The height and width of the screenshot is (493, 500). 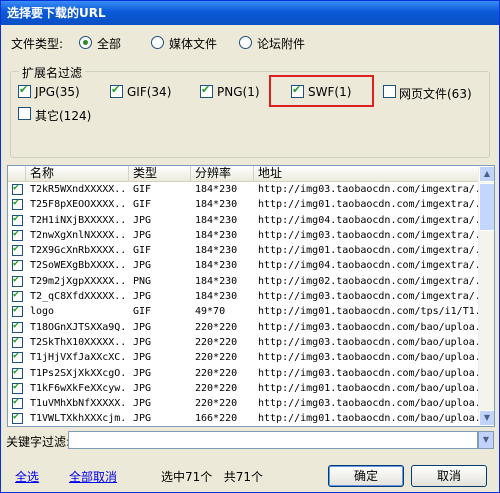 What do you see at coordinates (486, 207) in the screenshot?
I see `scroll-thumb` at bounding box center [486, 207].